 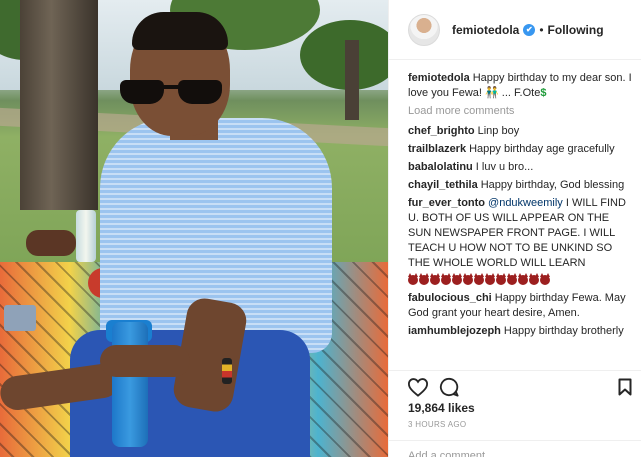 I want to click on comment-text: Happy birthday, God blessing, so click(x=552, y=185).